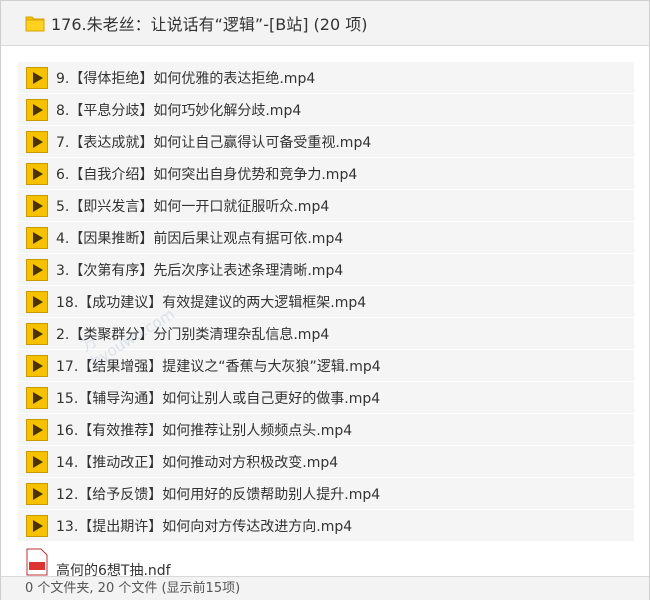  What do you see at coordinates (186, 78) in the screenshot?
I see `file-name: 9.【得体拒绝】如何优雅的表达拒绝.mp4` at bounding box center [186, 78].